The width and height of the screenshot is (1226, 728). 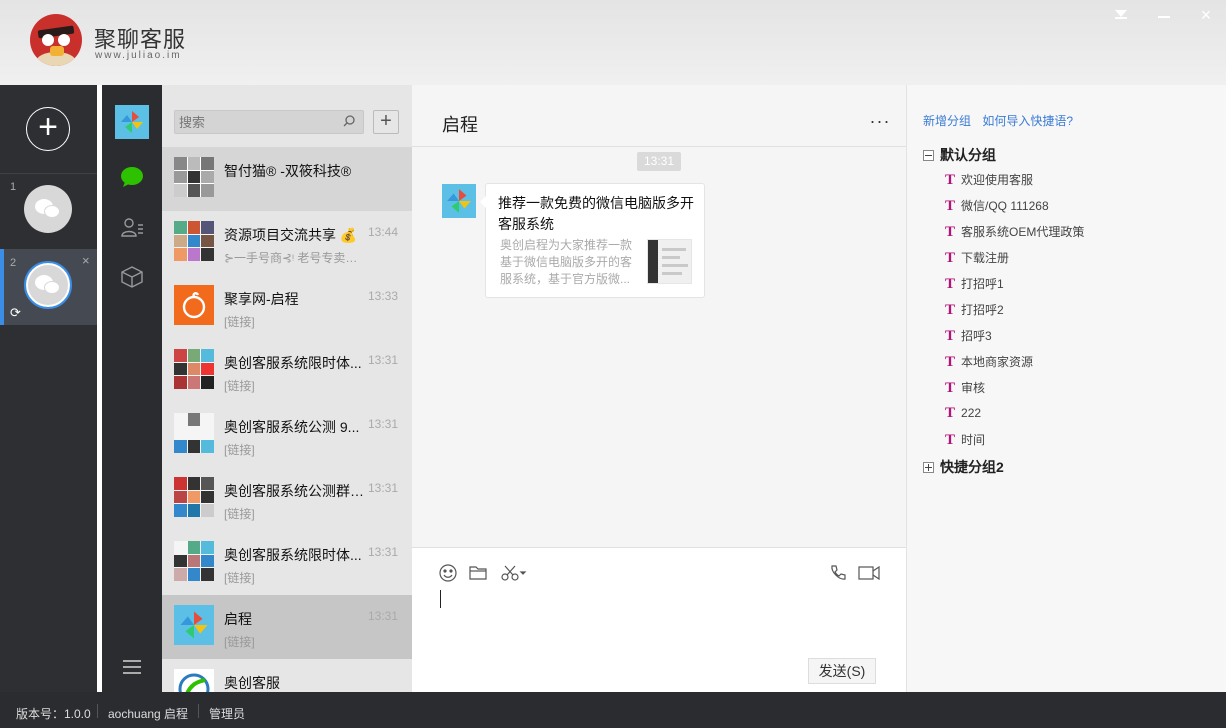 I want to click on contacts-icon, so click(x=132, y=227).